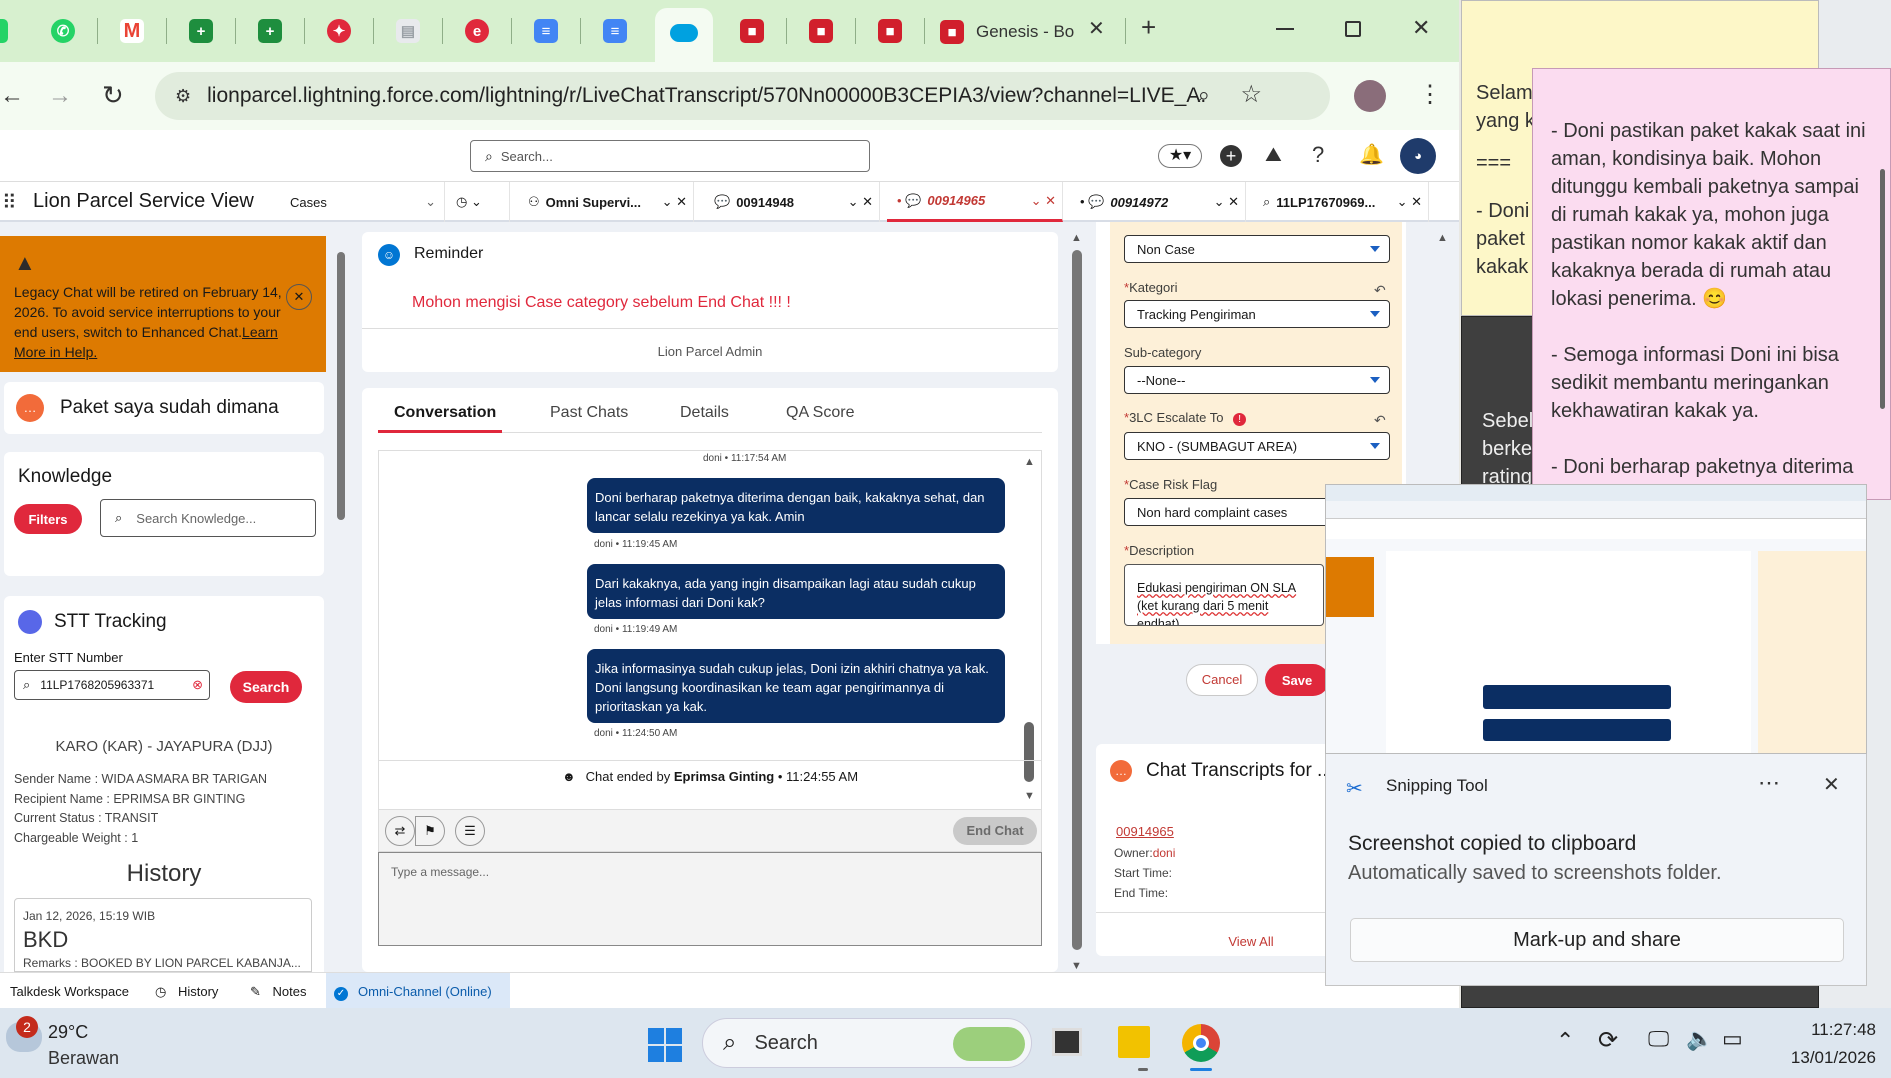 This screenshot has height=1078, width=1891. What do you see at coordinates (357, 202) in the screenshot?
I see `nav-item-cases: Cases ⌄` at bounding box center [357, 202].